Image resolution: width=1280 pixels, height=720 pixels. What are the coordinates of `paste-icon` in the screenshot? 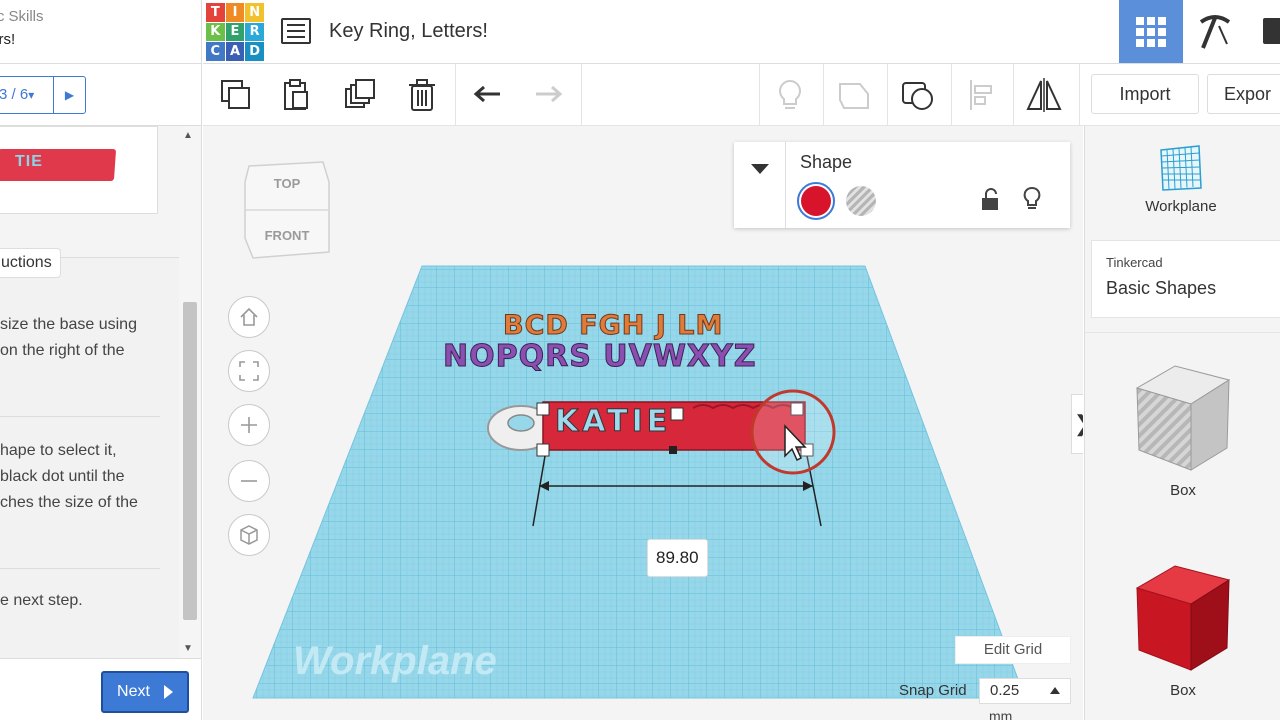 It's located at (296, 94).